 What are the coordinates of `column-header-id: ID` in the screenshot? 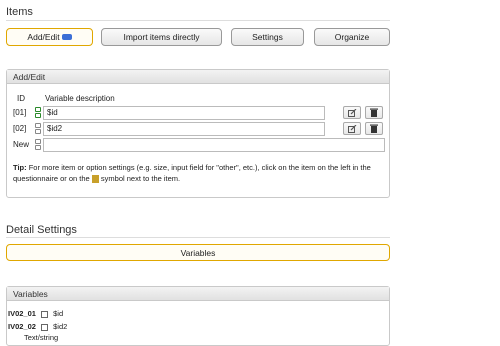 It's located at (21, 98).